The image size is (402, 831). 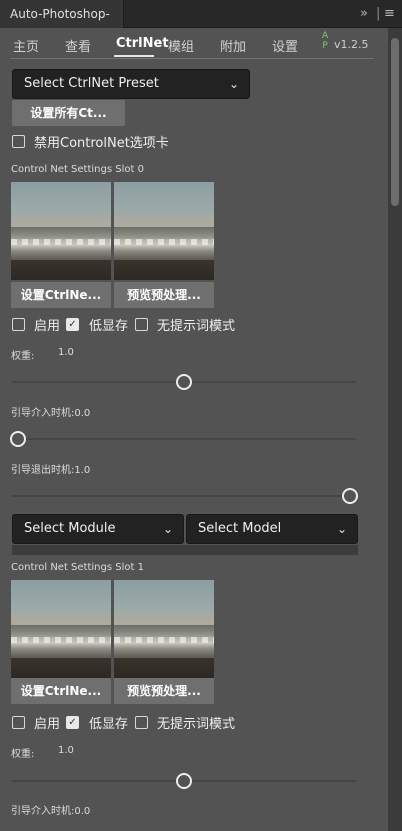 What do you see at coordinates (23, 754) in the screenshot?
I see `slot-1-weight-label: 权重:` at bounding box center [23, 754].